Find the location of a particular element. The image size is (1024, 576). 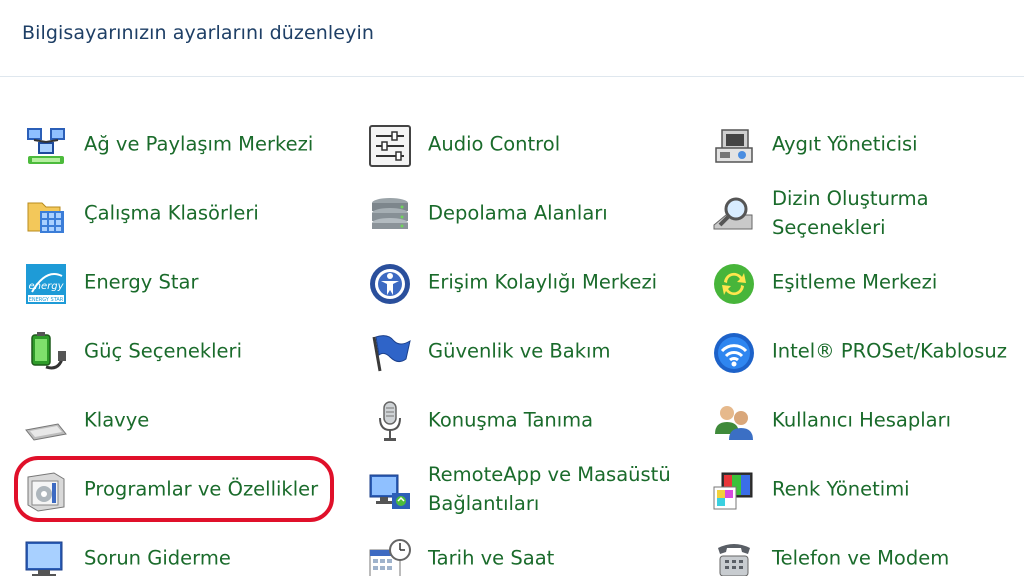

energy-icon-subtext: ENERGY STAR is located at coordinates (46, 300).